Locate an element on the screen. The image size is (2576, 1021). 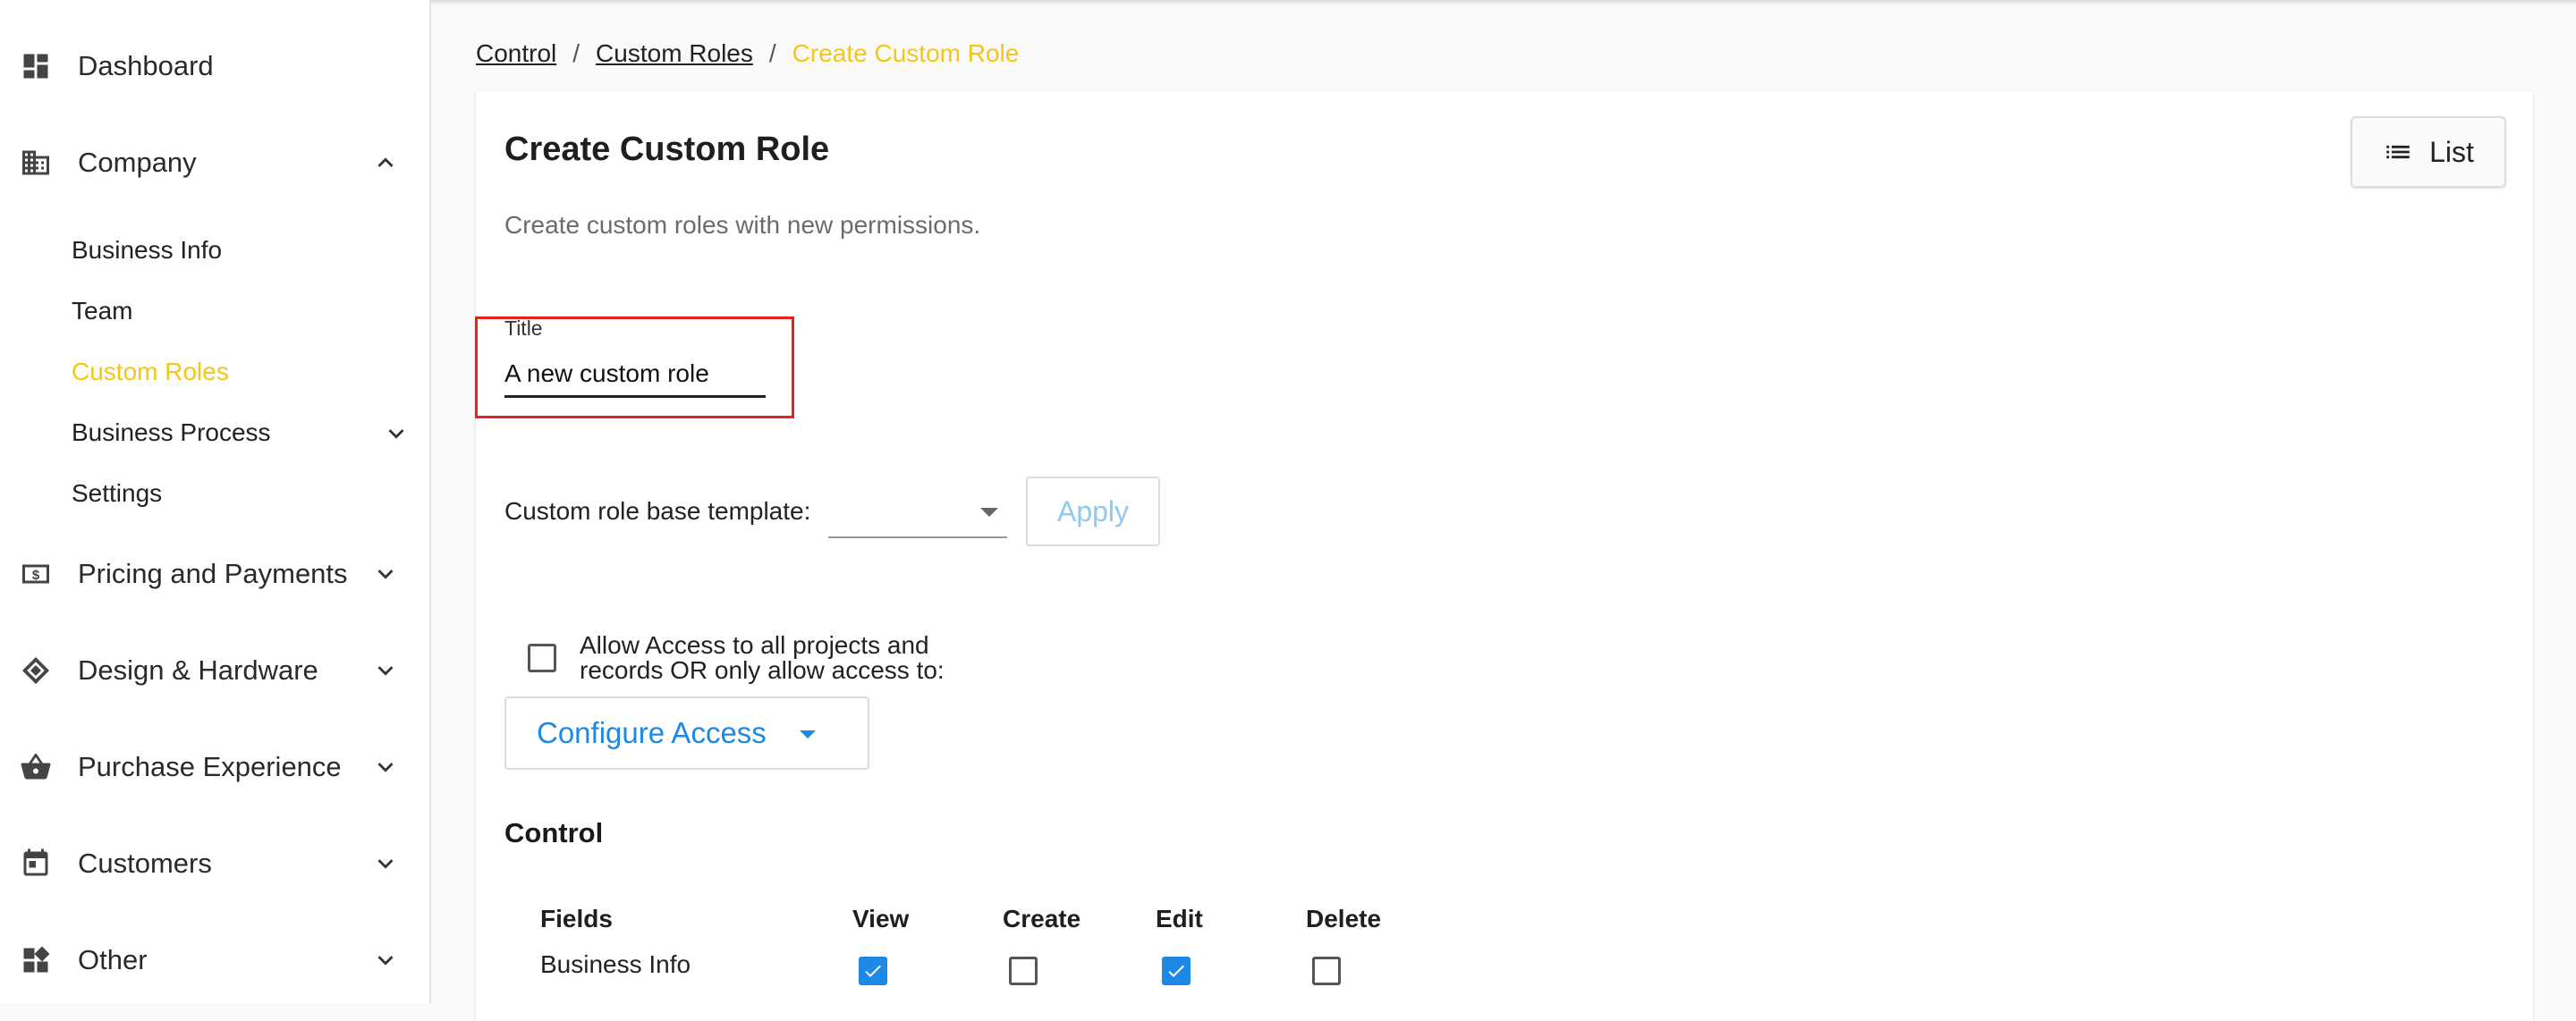
chevron-up-icon is located at coordinates (385, 162).